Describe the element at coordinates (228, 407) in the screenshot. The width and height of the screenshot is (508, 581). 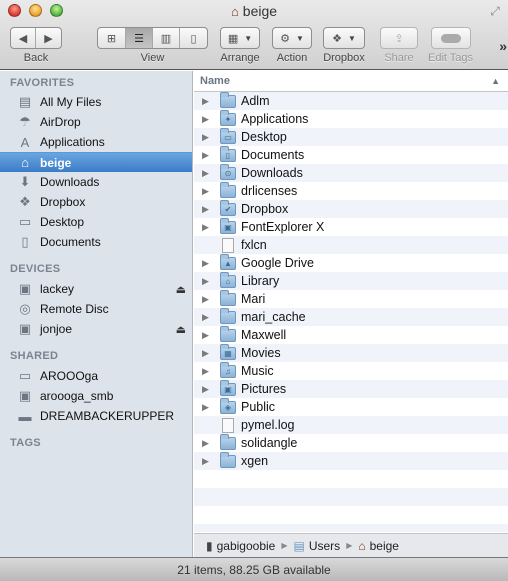
I see `folder-badge-icon: ◈` at that location.